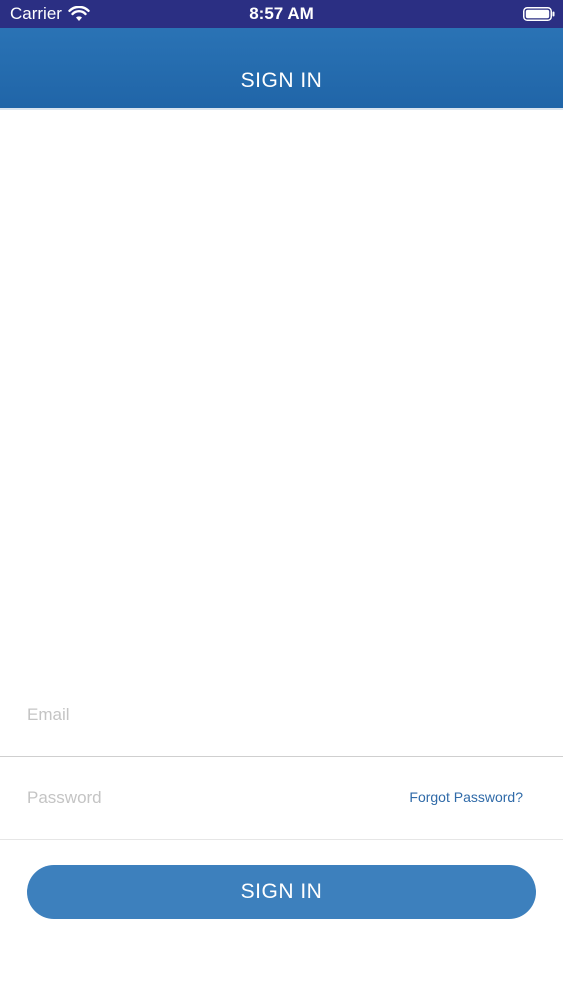 This screenshot has width=563, height=1000. I want to click on password-field-row: Forgot Password?, so click(281, 798).